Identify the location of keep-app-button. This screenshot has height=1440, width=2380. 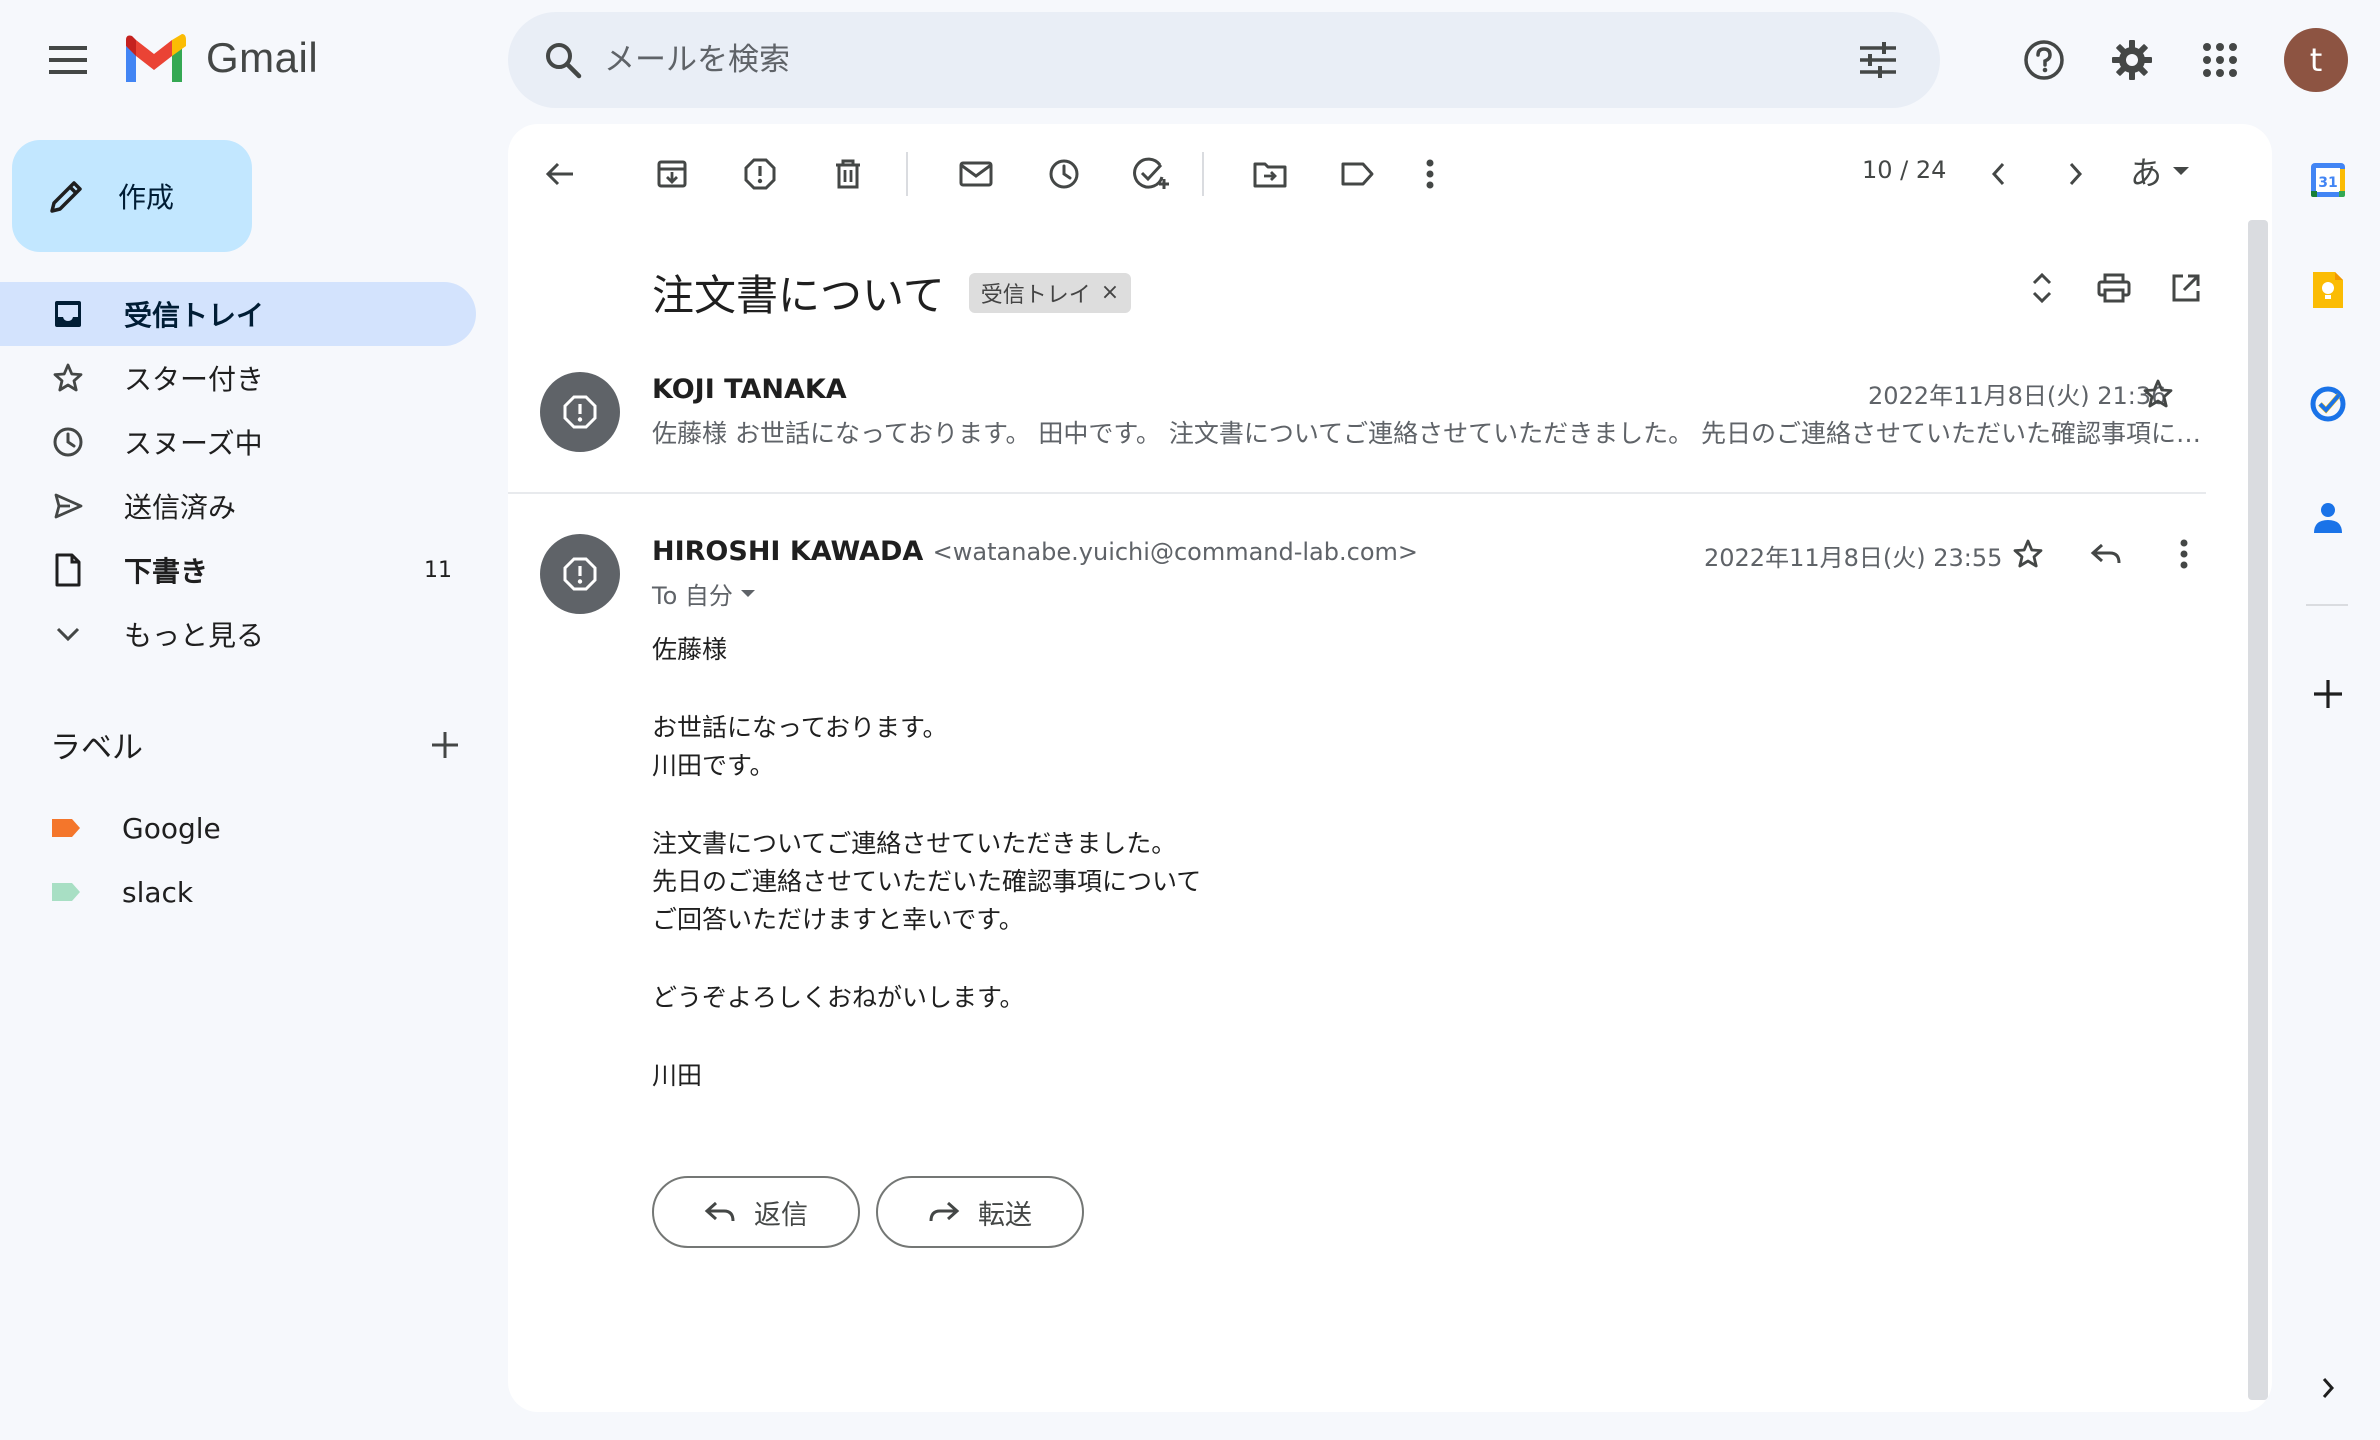
(2328, 290).